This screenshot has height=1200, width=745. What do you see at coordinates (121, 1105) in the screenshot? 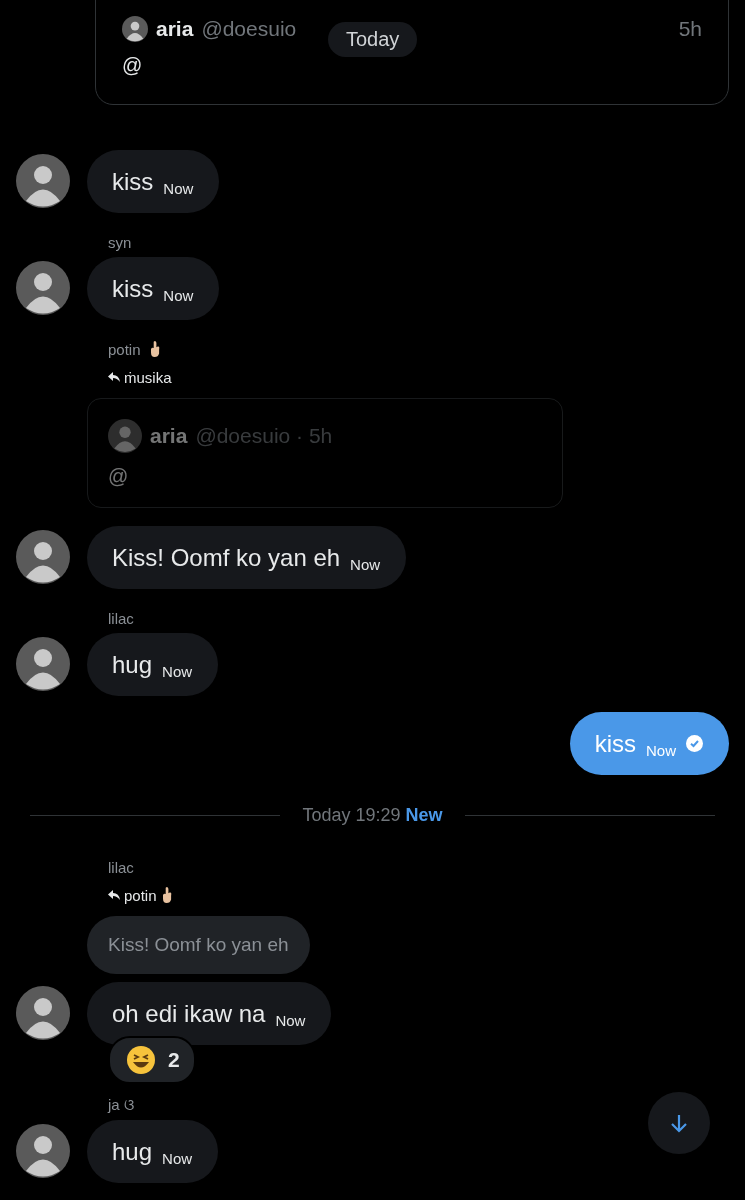
I see `sender-name: ja ଓ` at bounding box center [121, 1105].